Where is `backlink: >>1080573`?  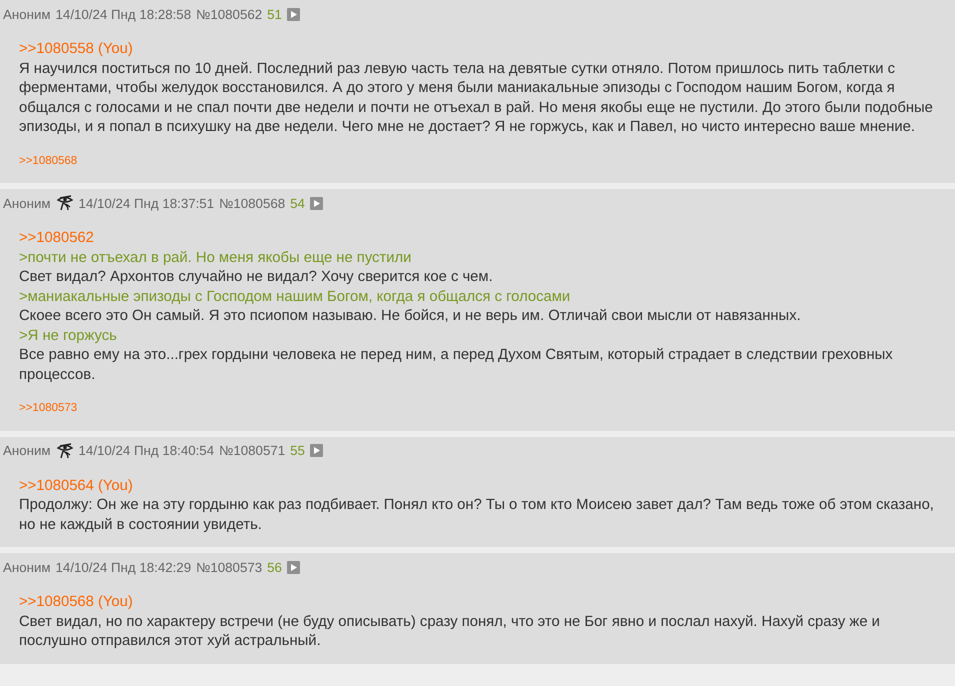
backlink: >>1080573 is located at coordinates (48, 408).